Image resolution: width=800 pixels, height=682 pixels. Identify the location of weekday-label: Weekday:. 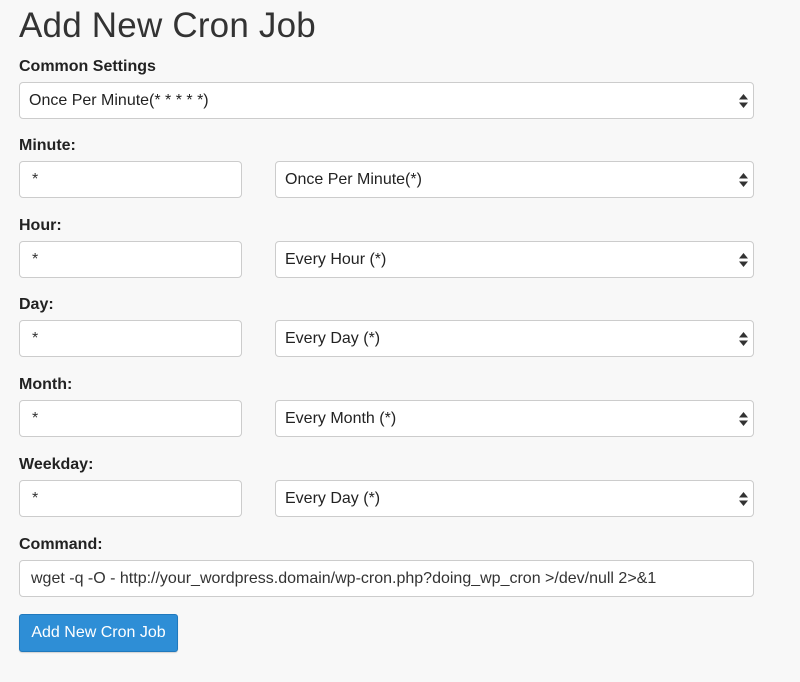
(56, 464).